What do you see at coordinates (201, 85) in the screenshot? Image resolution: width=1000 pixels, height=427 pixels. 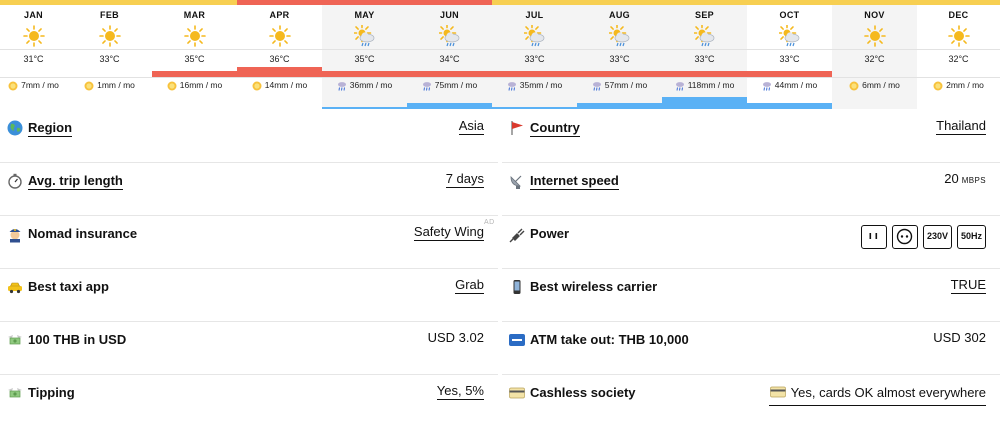 I see `rainfall-value: 16mm / mo` at bounding box center [201, 85].